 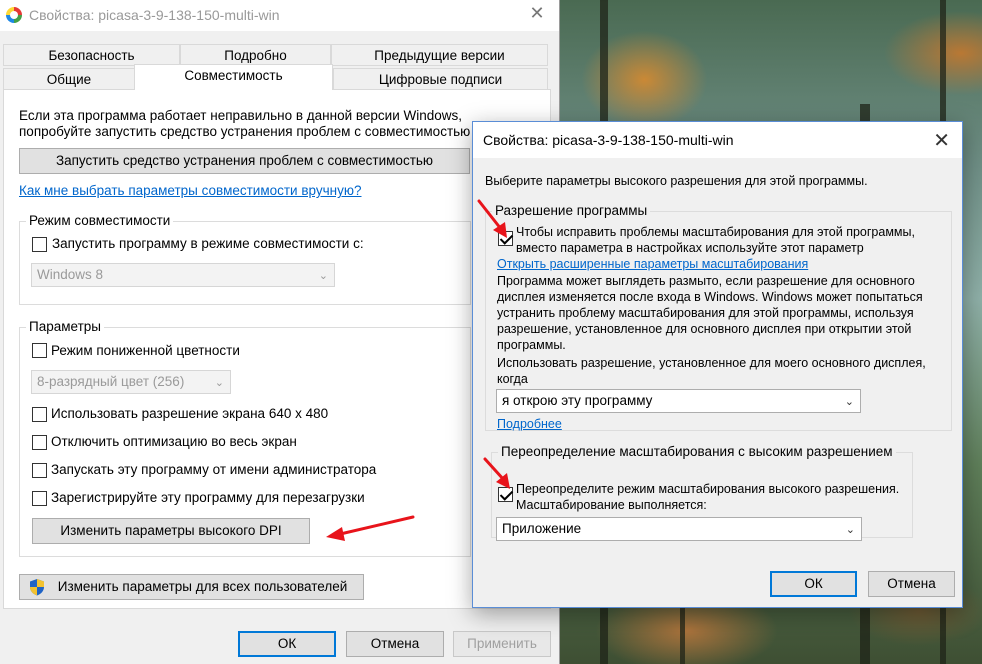 What do you see at coordinates (190, 413) in the screenshot?
I see `resolution-640-label: Использовать разрешение экрана 640 x 480` at bounding box center [190, 413].